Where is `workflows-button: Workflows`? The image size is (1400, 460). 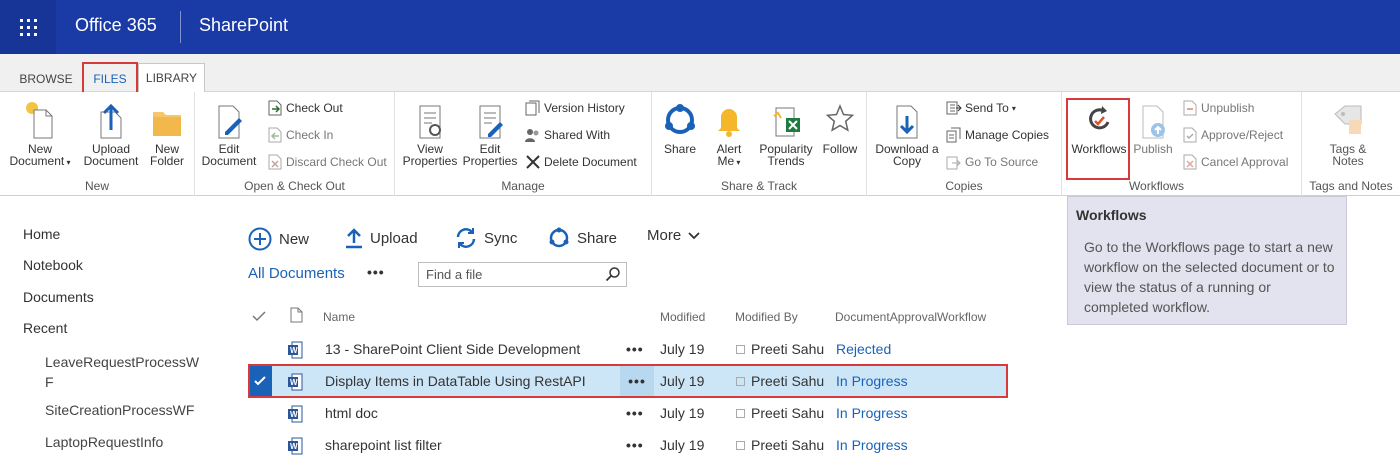
workflows-button: Workflows is located at coordinates (1099, 127).